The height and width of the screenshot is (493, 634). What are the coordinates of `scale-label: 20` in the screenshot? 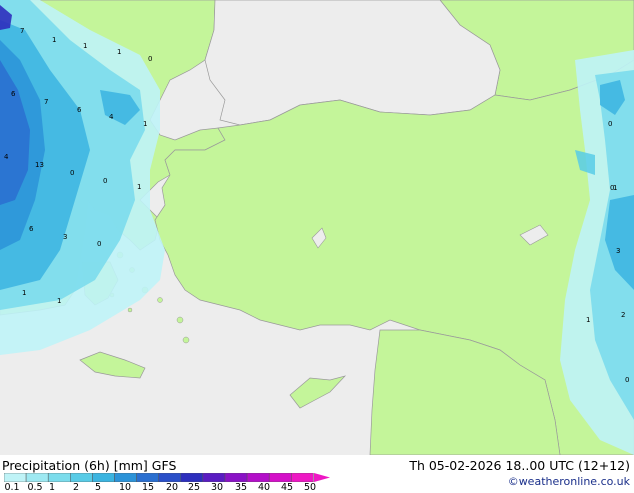 It's located at (172, 487).